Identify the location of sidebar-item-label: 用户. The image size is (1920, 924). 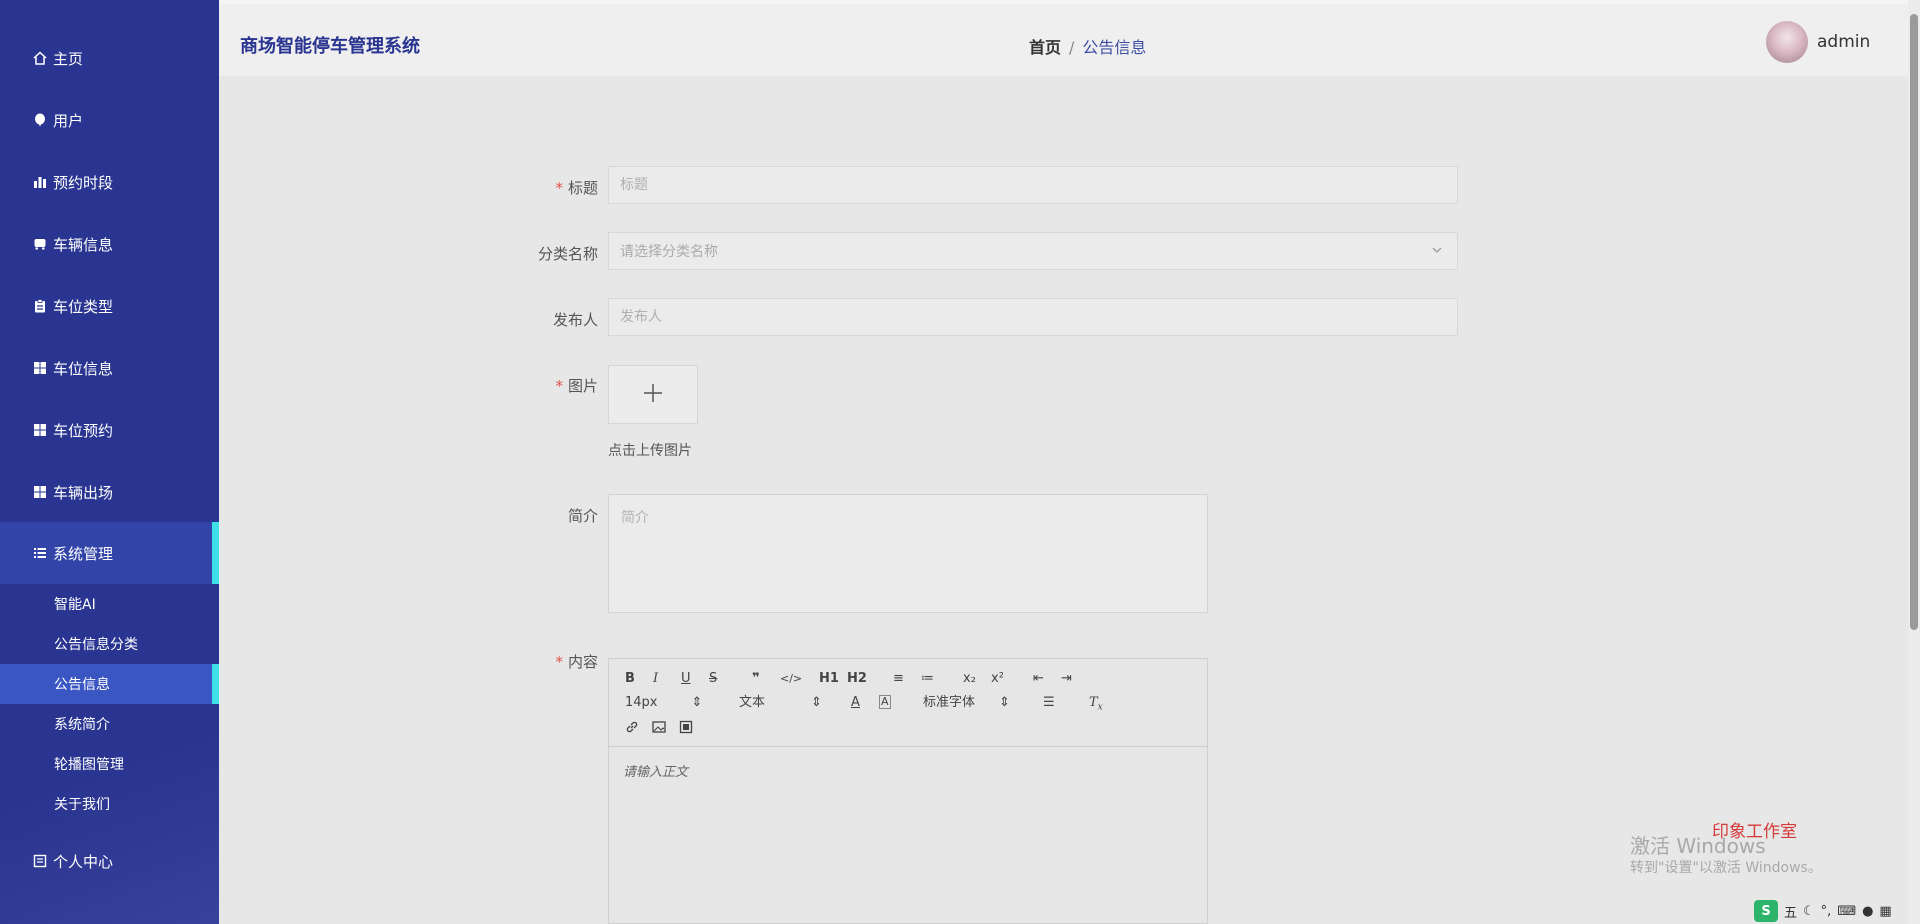
(68, 120).